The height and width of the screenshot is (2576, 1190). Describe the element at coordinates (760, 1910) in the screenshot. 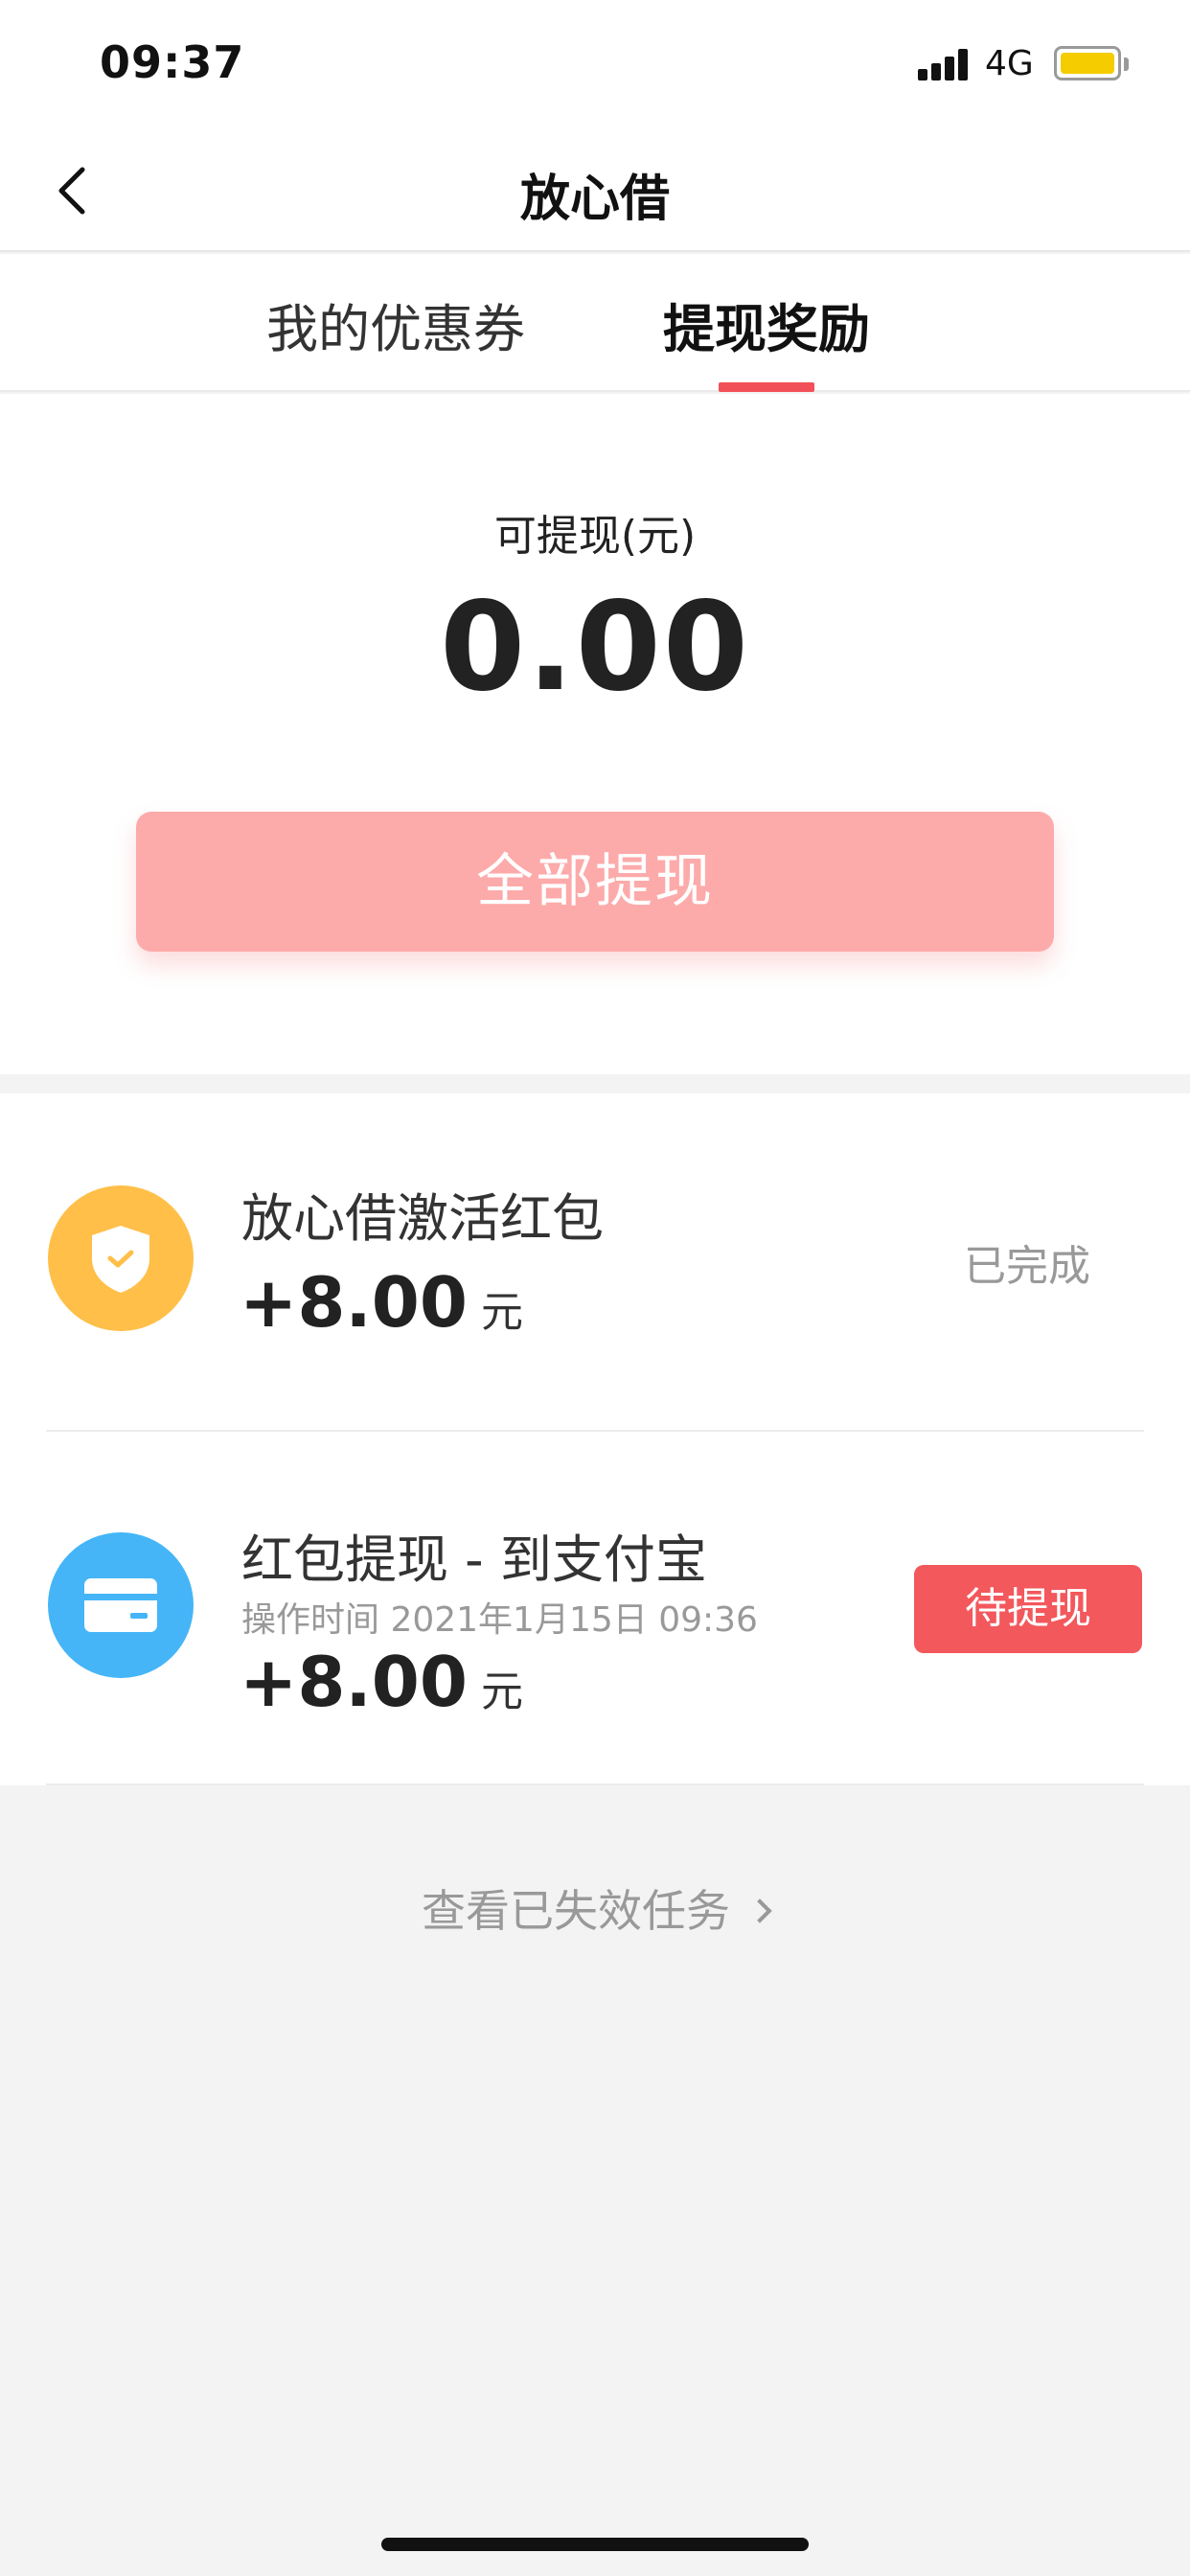

I see `chevron-right-icon` at that location.